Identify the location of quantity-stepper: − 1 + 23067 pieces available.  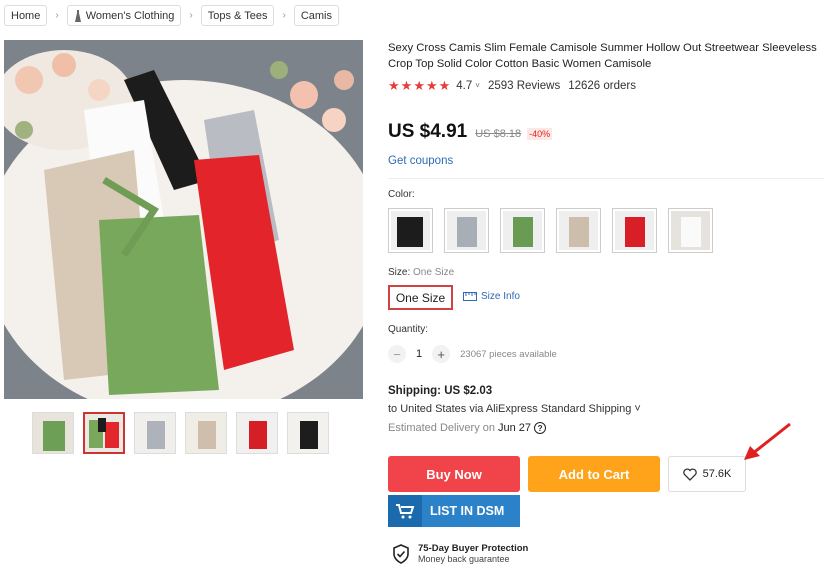
(472, 354).